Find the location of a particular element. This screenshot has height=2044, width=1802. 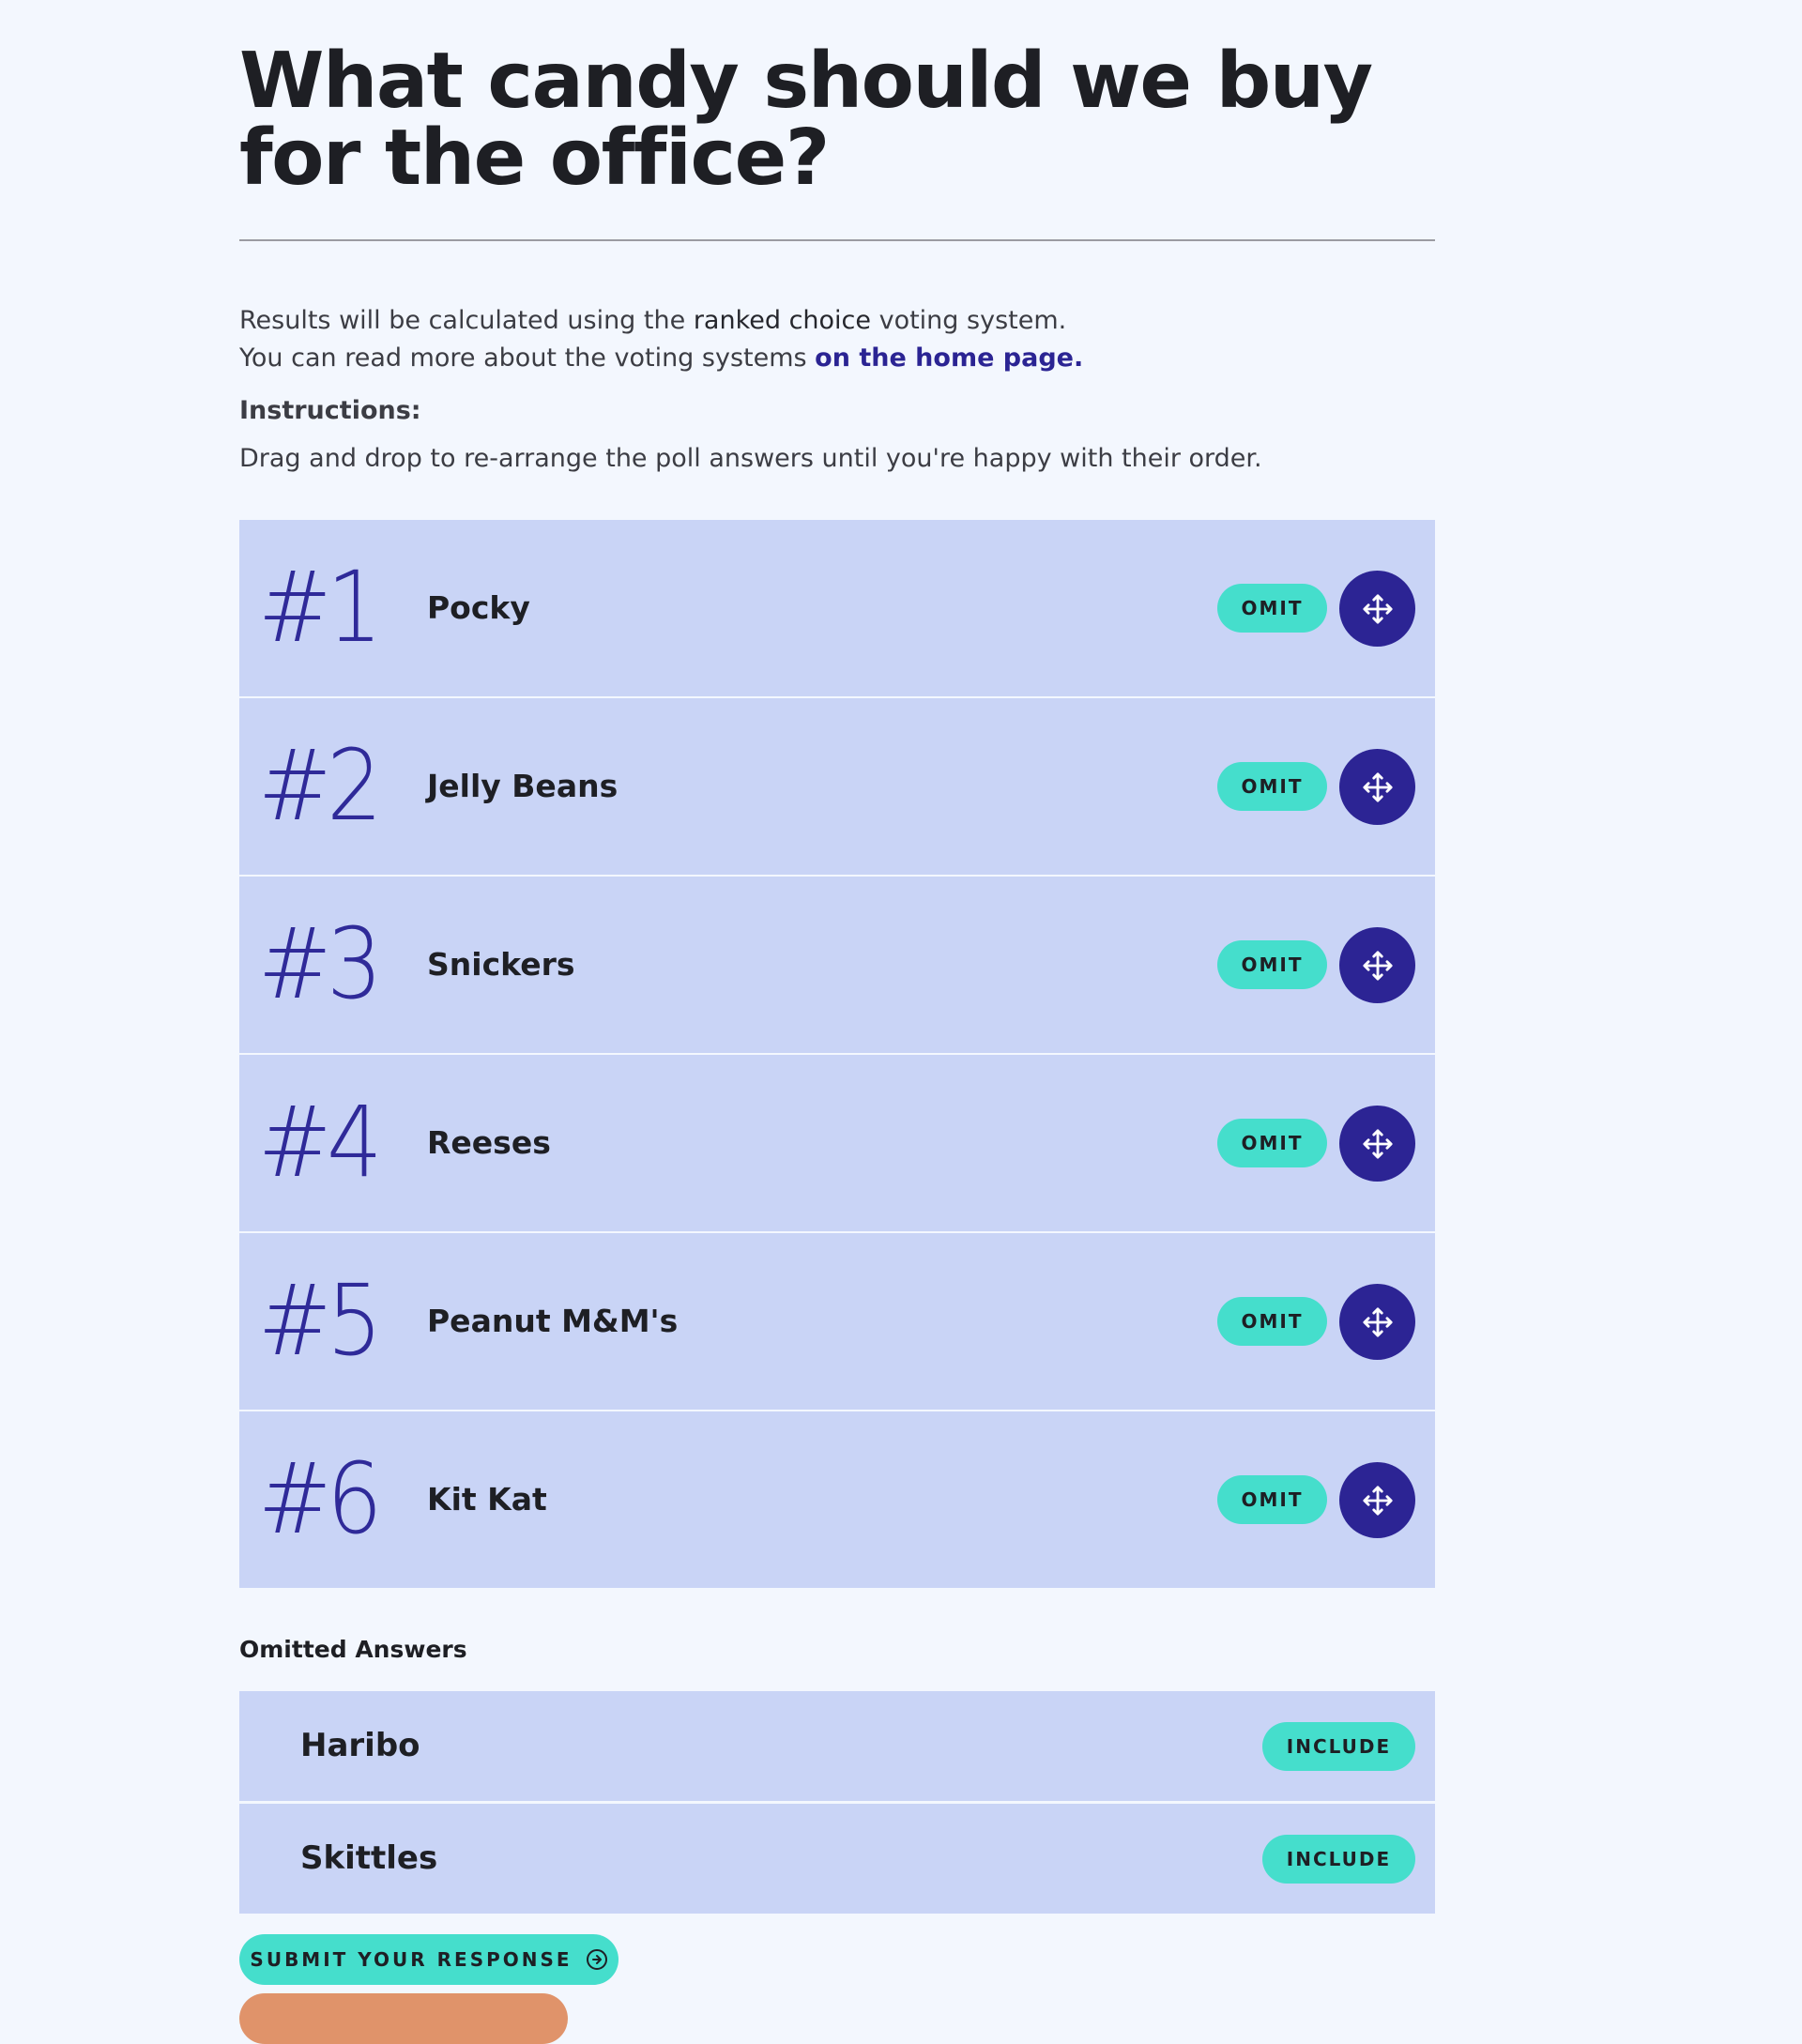

answer-label: Jelly Beans is located at coordinates (523, 786).